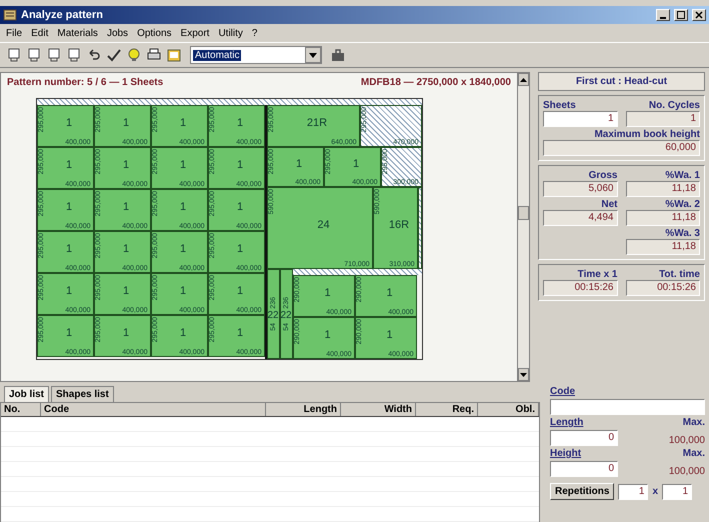 This screenshot has height=522, width=709. I want to click on menu-item: Options, so click(154, 33).